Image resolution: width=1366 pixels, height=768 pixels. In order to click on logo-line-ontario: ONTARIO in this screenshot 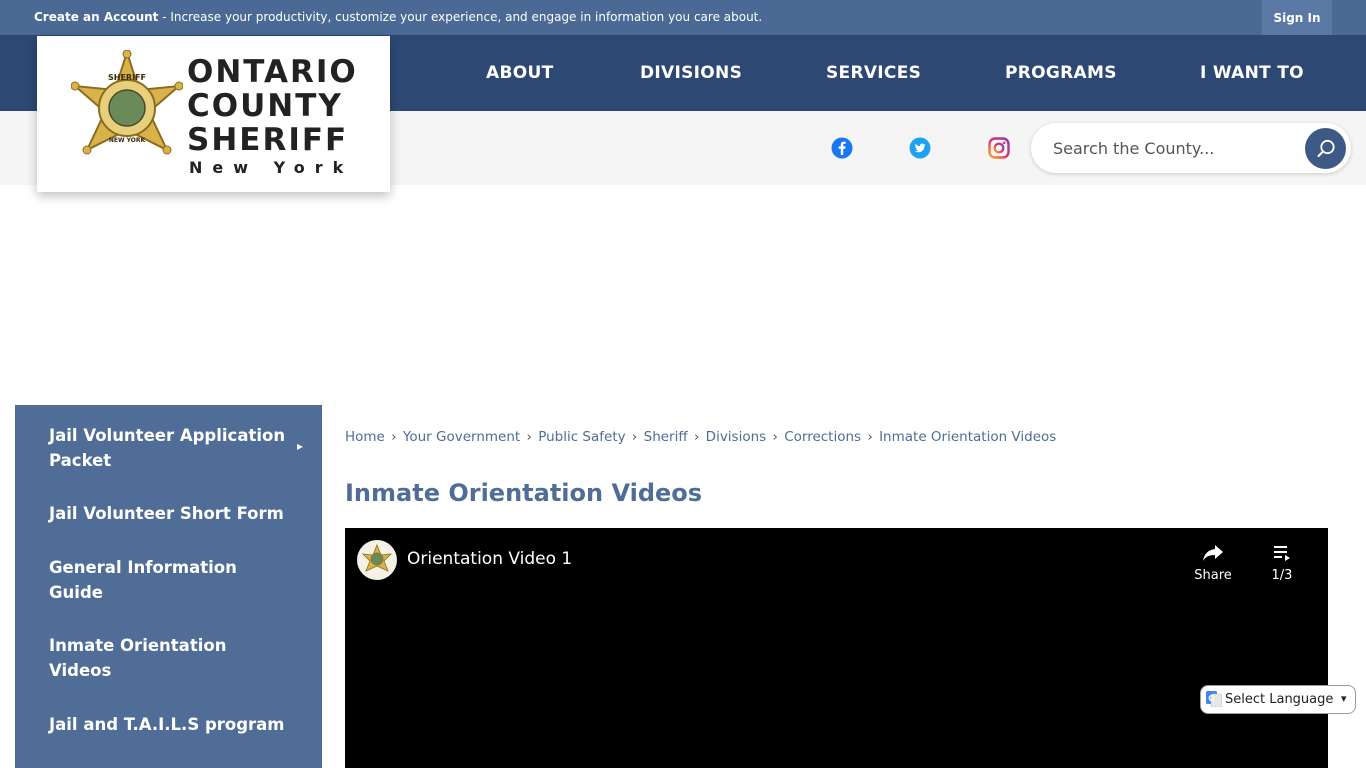, I will do `click(272, 72)`.